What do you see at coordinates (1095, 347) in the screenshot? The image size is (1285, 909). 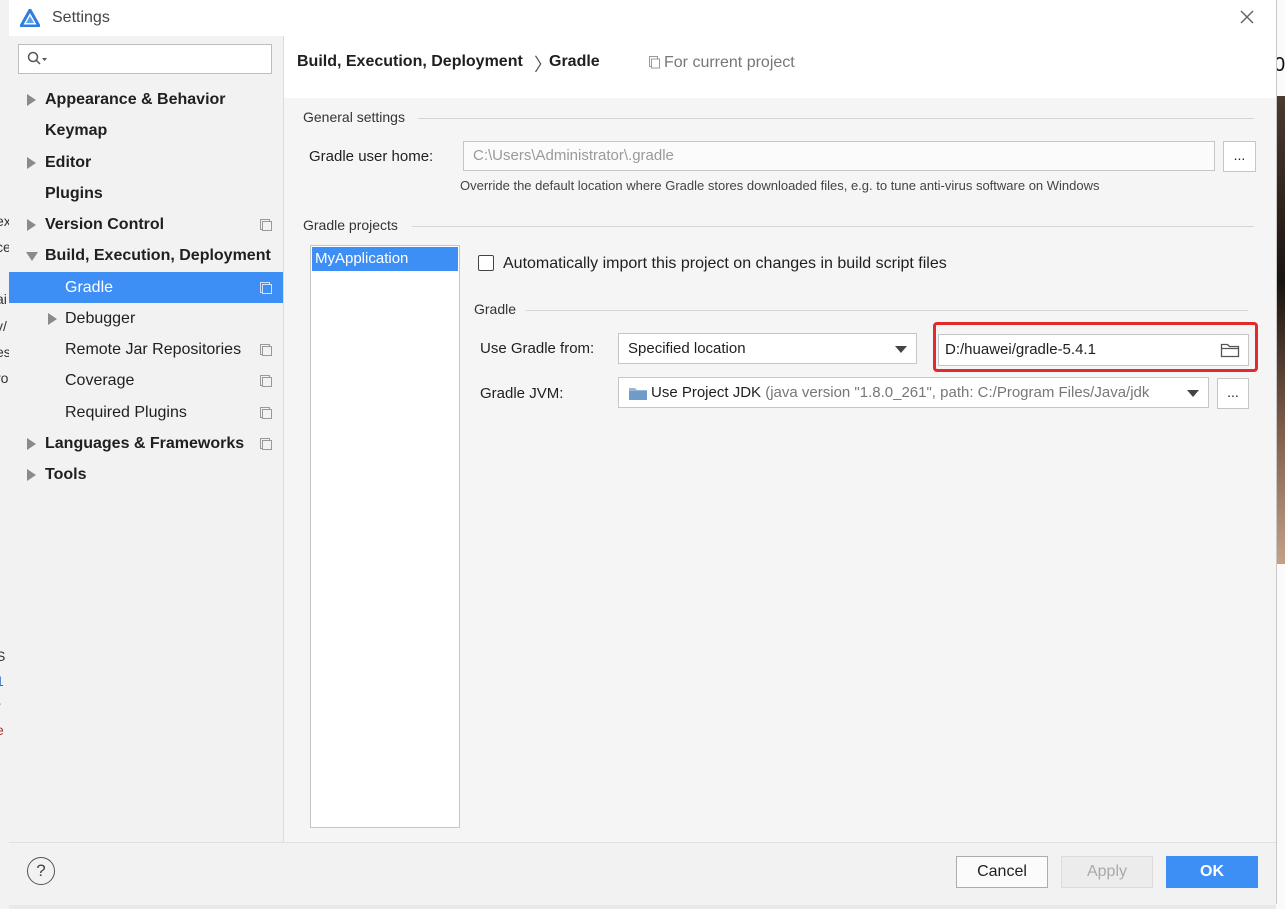 I see `red-highlight-annotation` at bounding box center [1095, 347].